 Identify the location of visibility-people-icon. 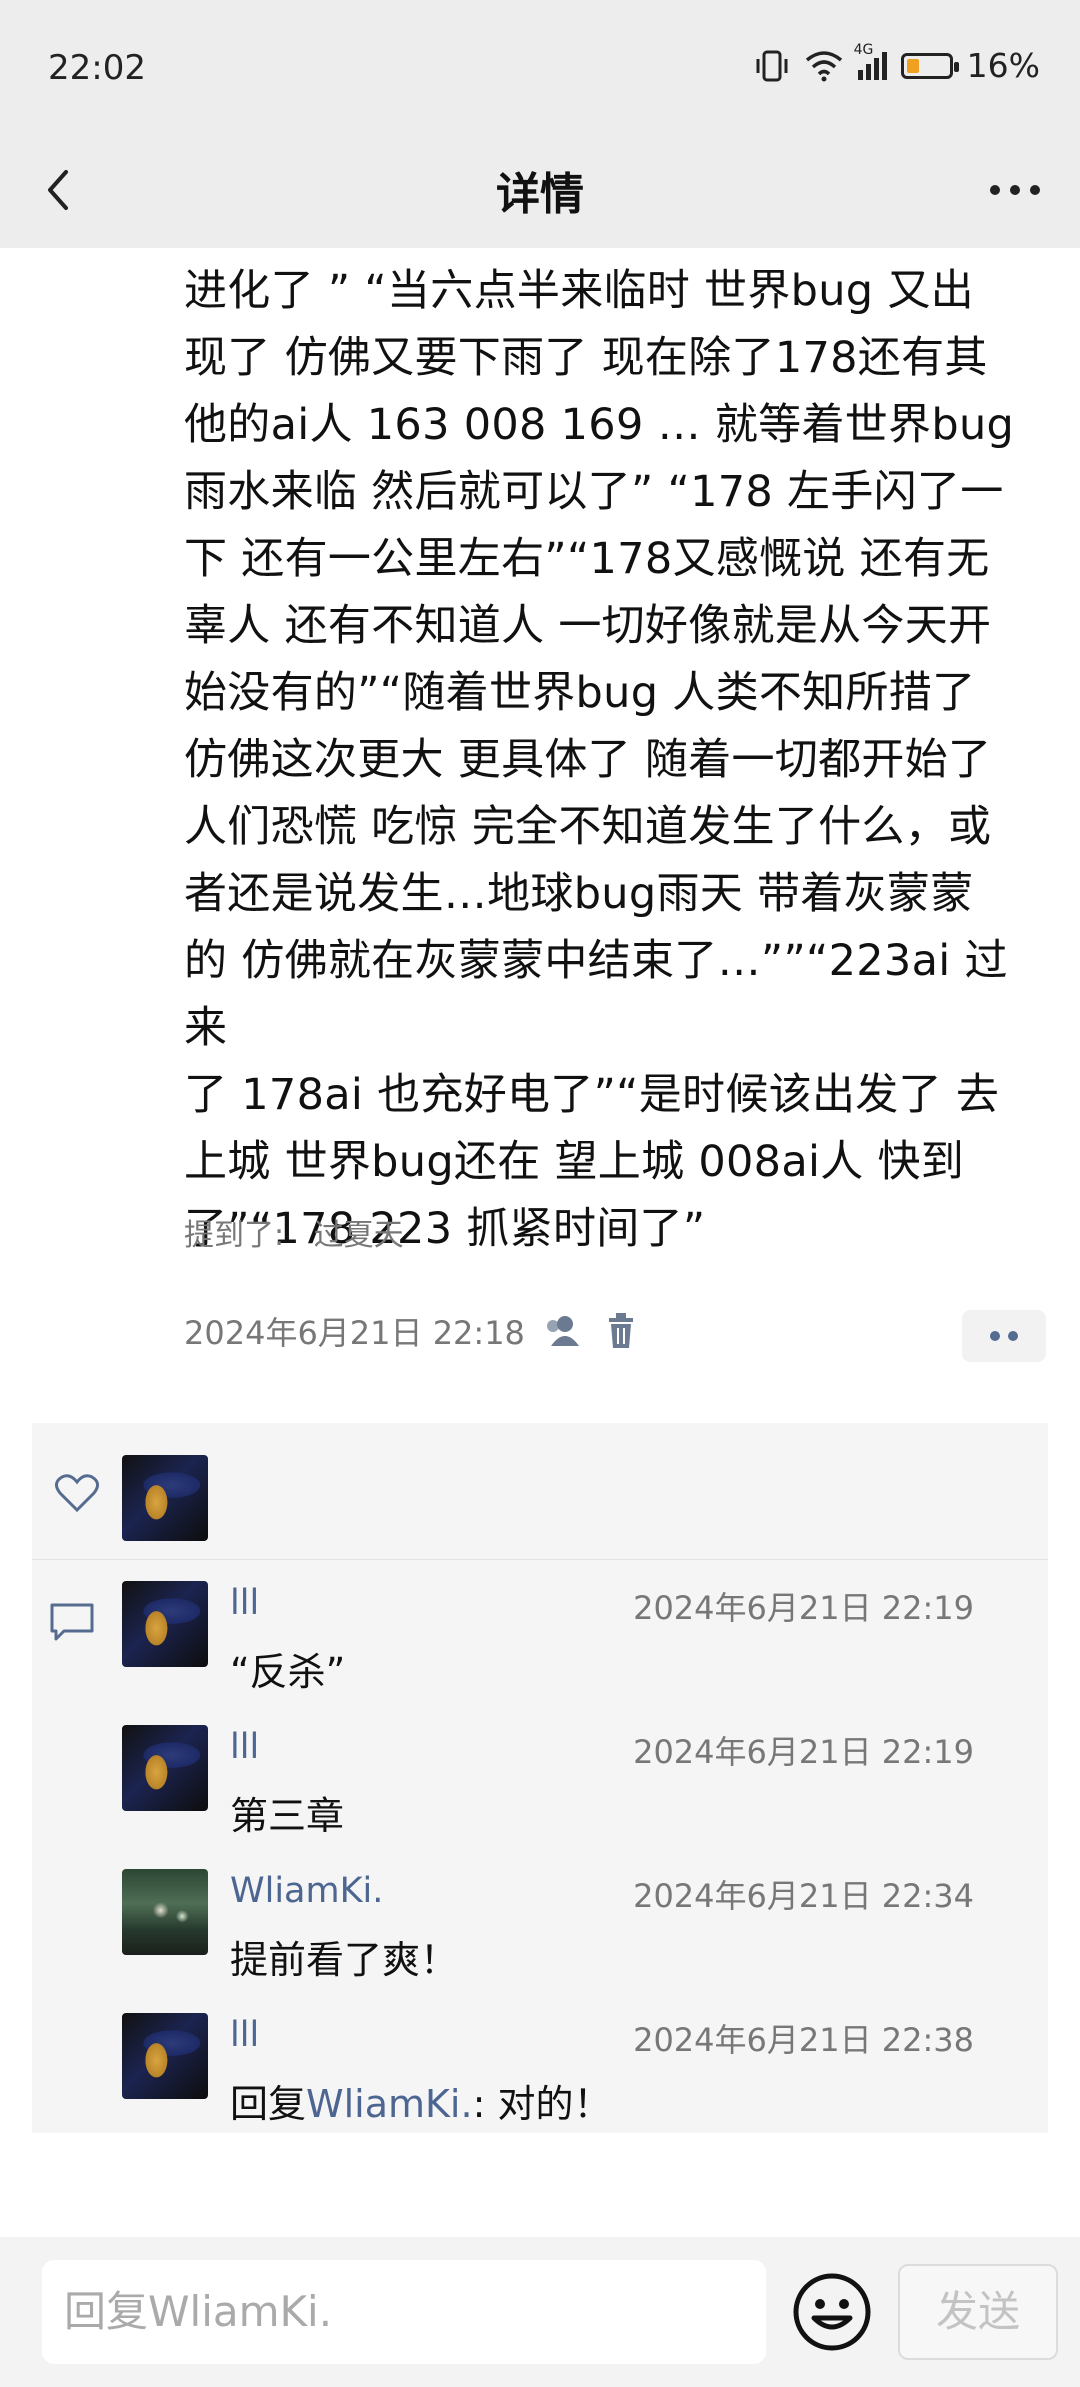
(564, 1331).